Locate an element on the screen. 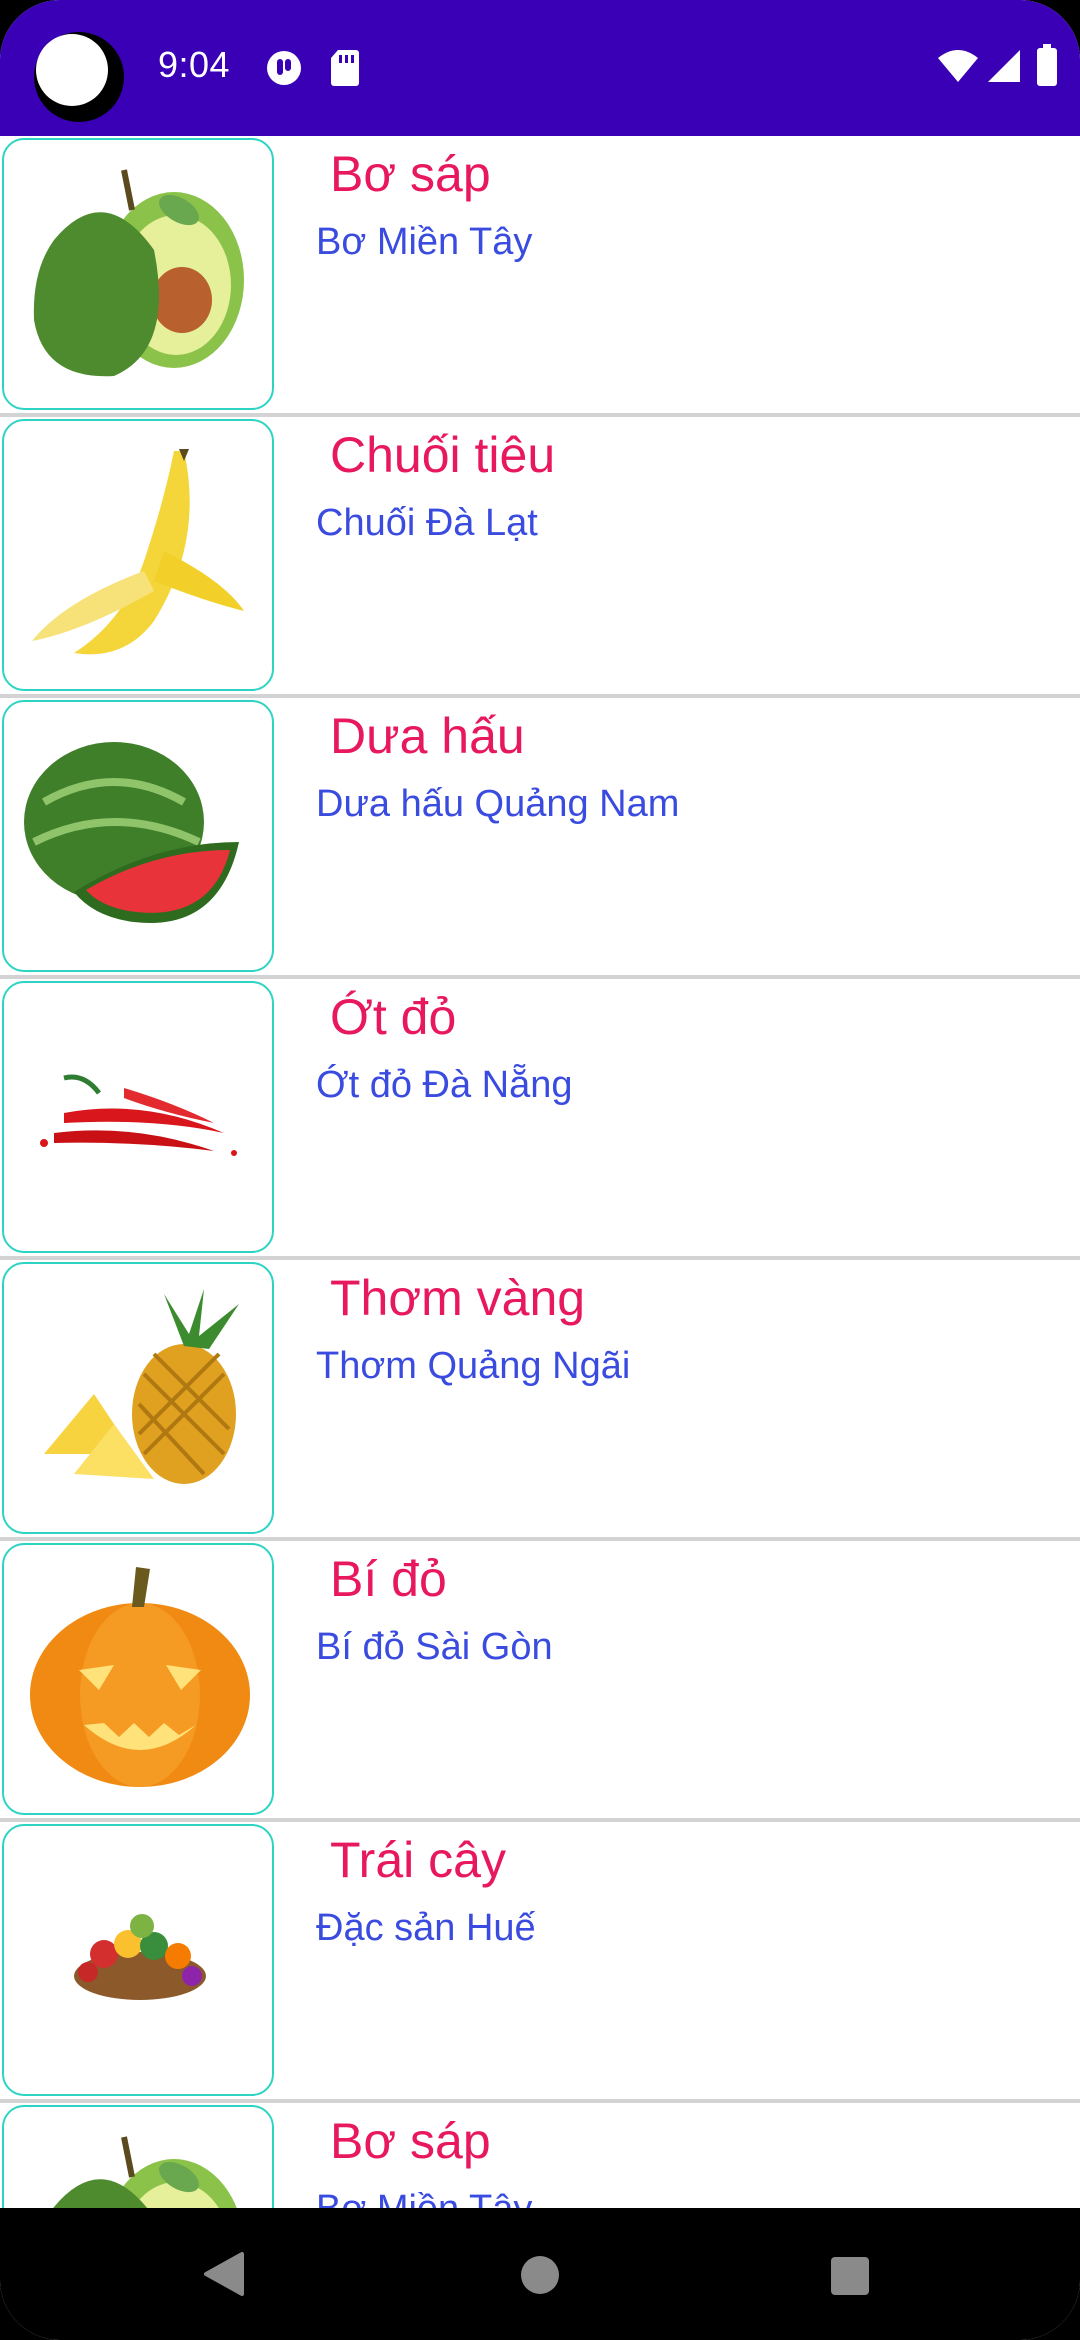  pineapple-image is located at coordinates (141, 1386).